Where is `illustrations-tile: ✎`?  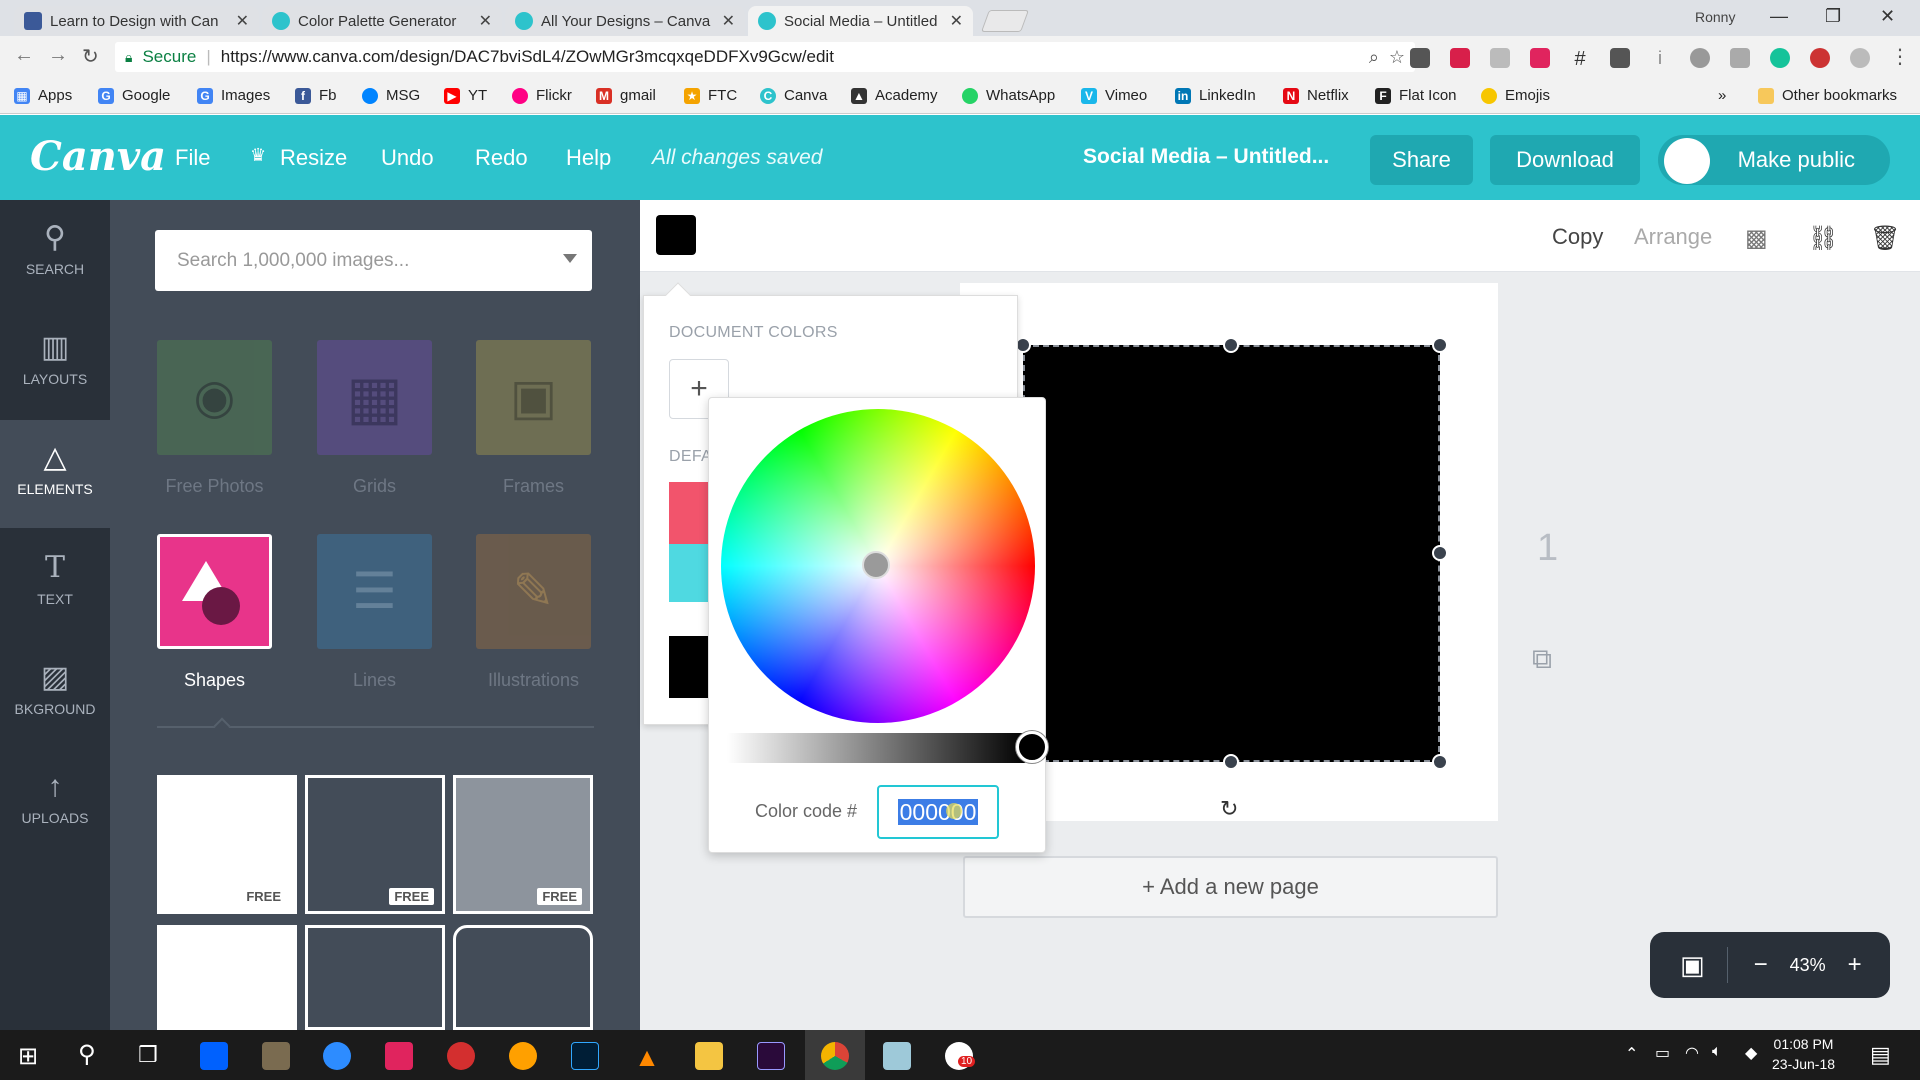 illustrations-tile: ✎ is located at coordinates (533, 591).